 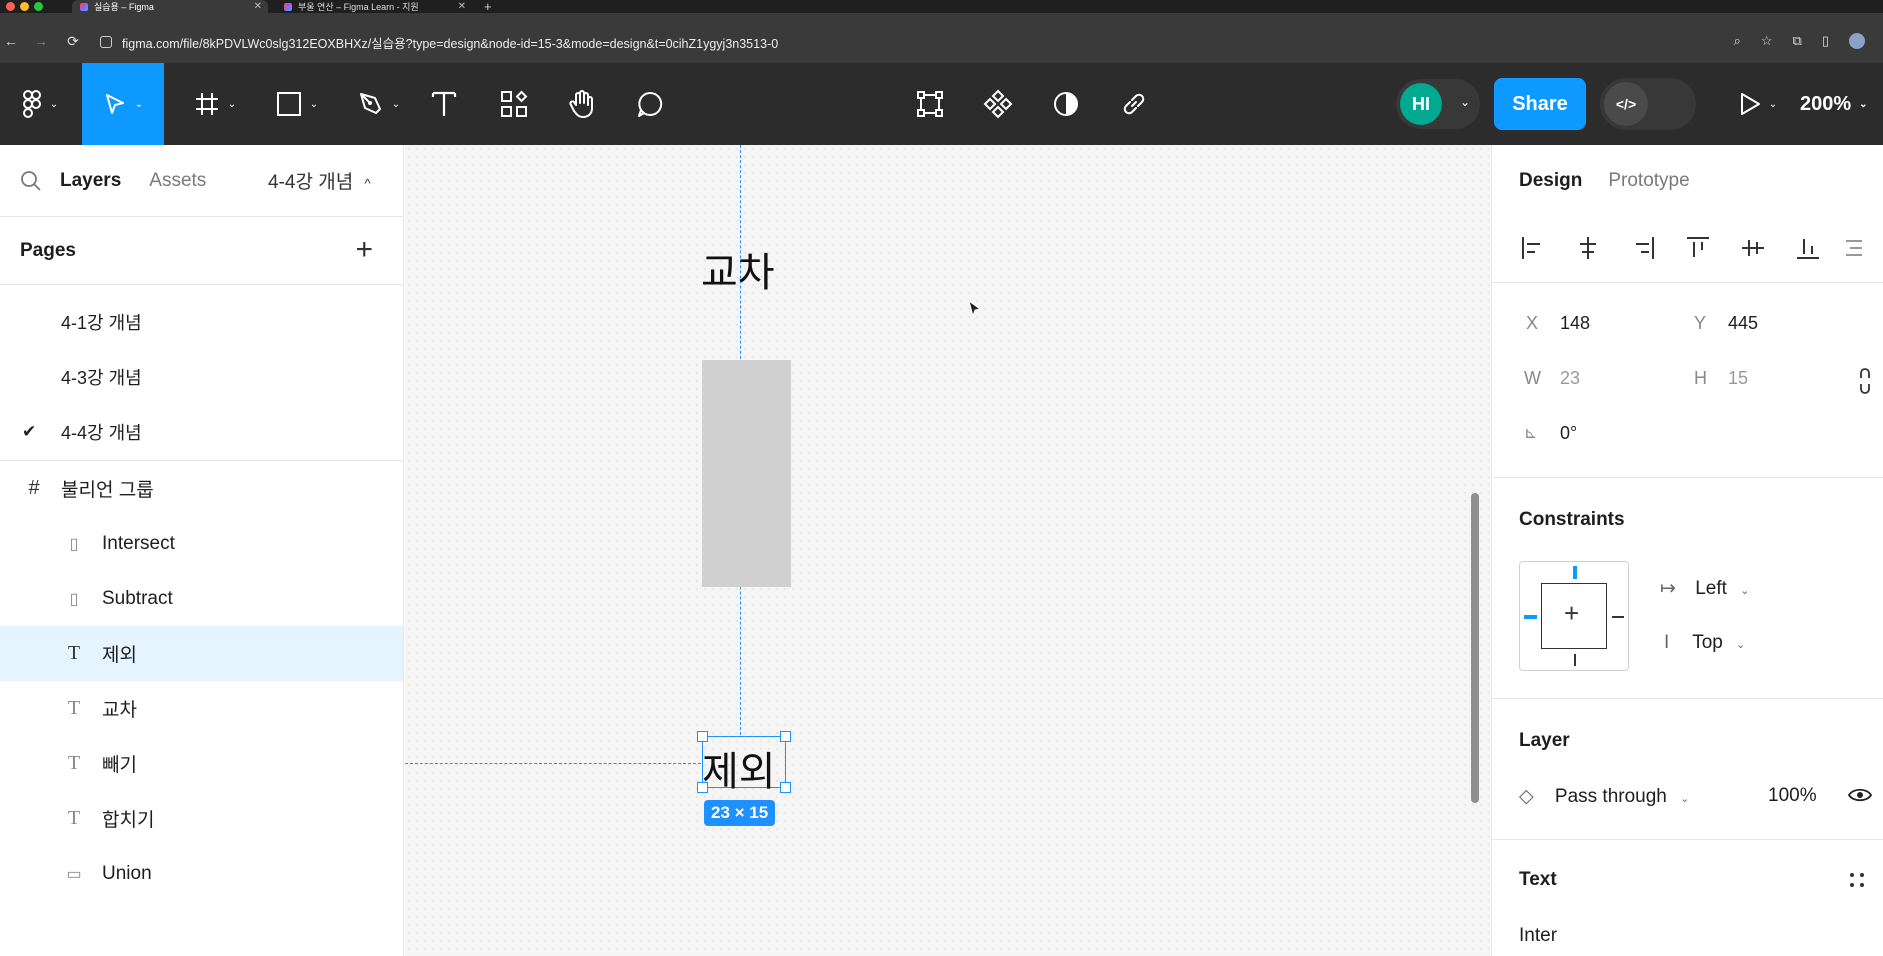 I want to click on layer-row: ▯ Intersect, so click(x=201, y=543).